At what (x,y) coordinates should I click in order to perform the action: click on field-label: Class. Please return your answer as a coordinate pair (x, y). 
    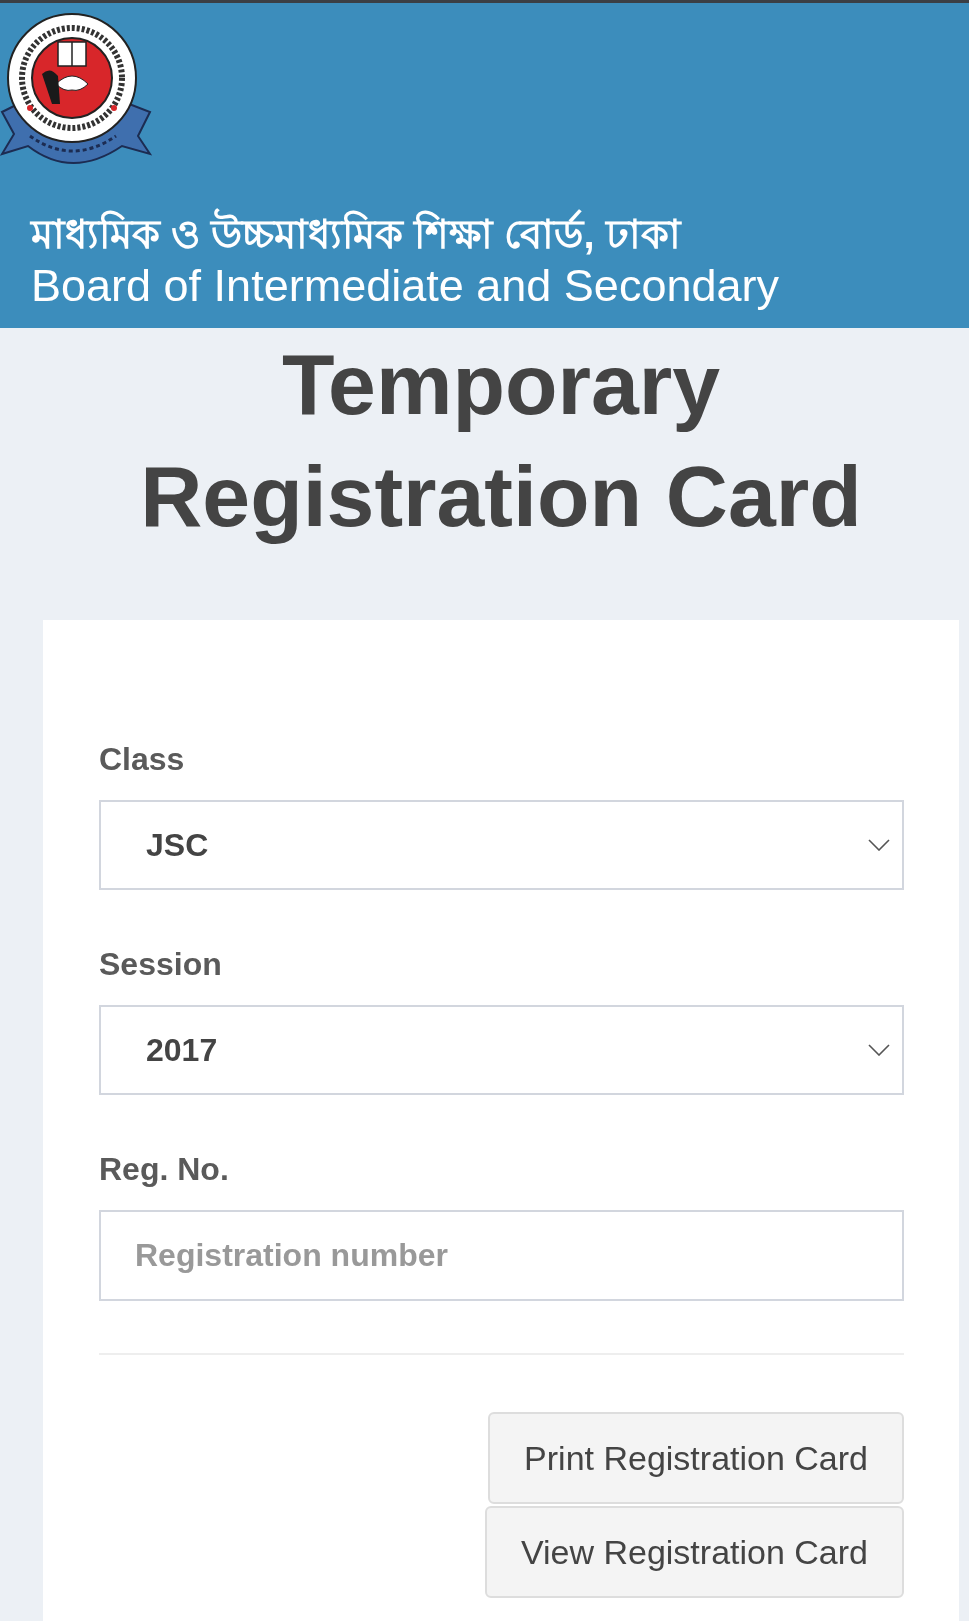
    Looking at the image, I should click on (142, 759).